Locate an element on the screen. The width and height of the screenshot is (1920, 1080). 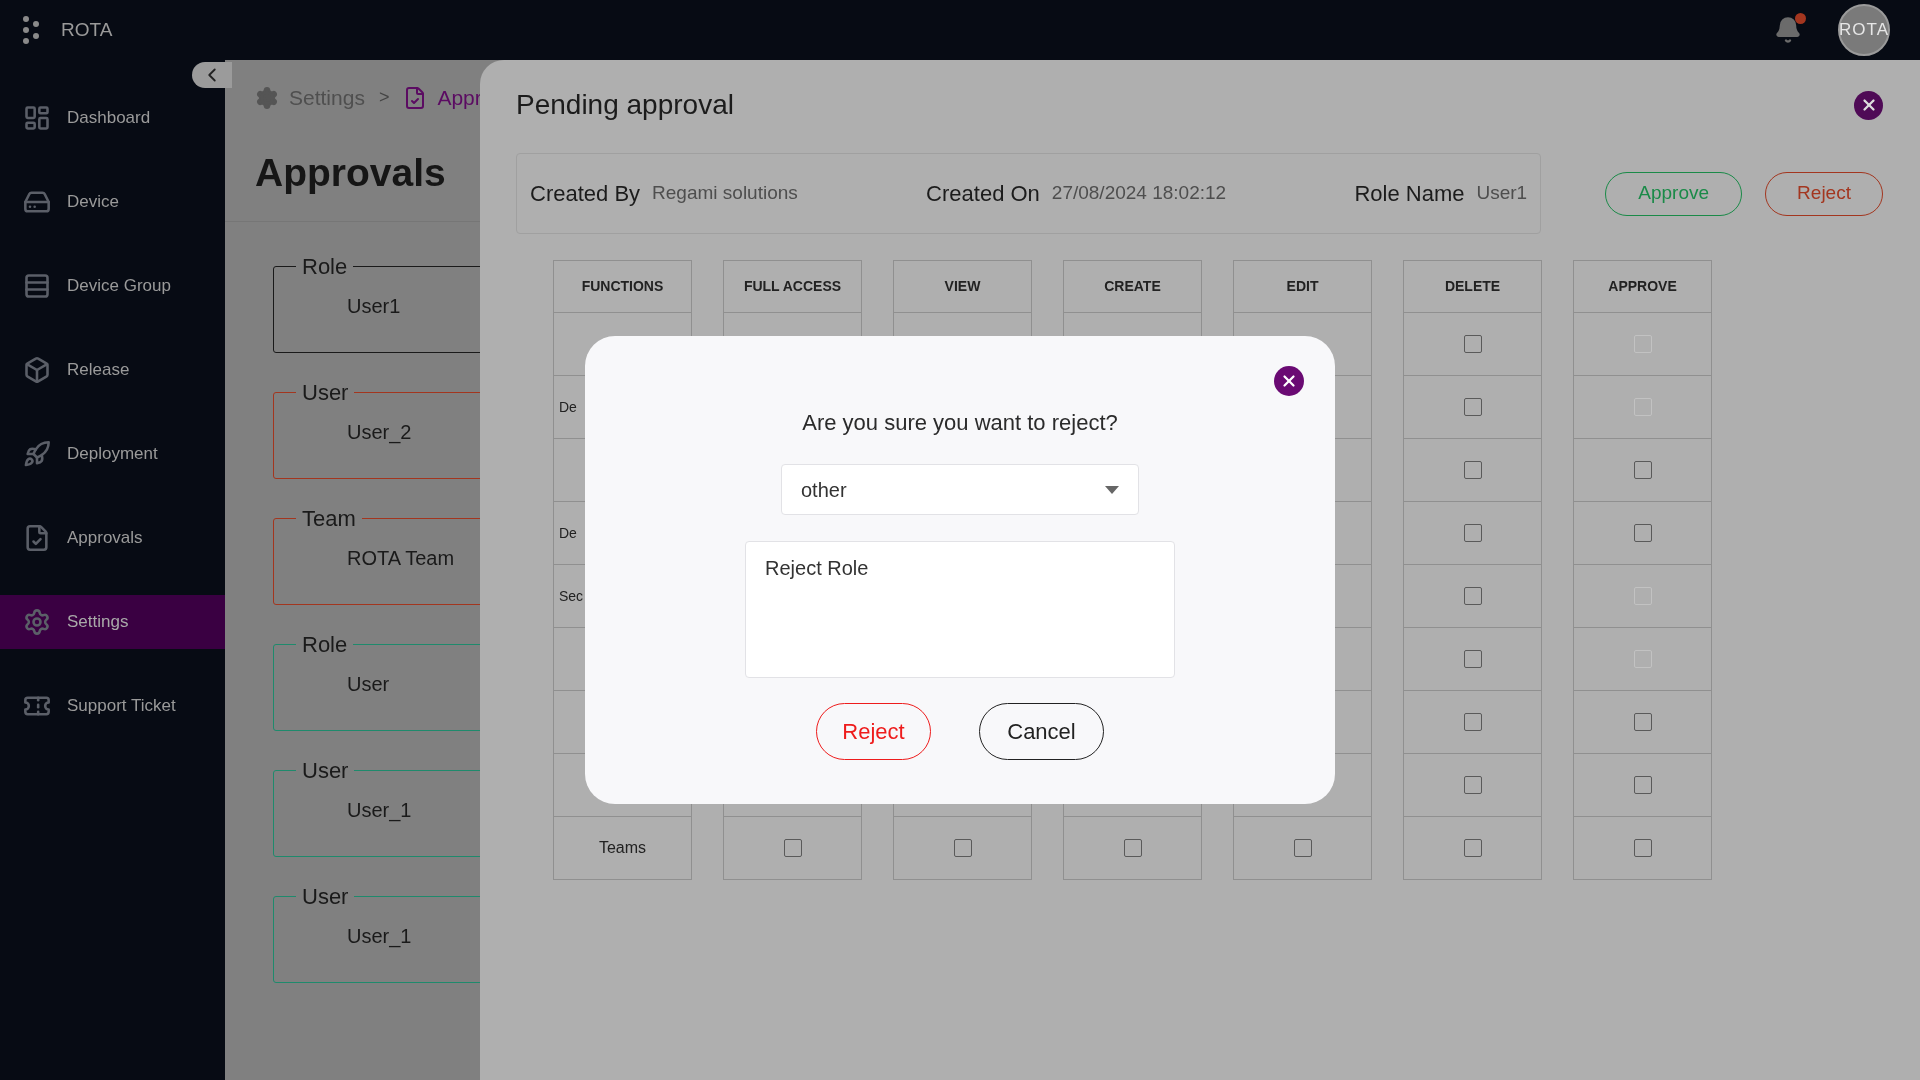
rows-icon is located at coordinates (37, 286).